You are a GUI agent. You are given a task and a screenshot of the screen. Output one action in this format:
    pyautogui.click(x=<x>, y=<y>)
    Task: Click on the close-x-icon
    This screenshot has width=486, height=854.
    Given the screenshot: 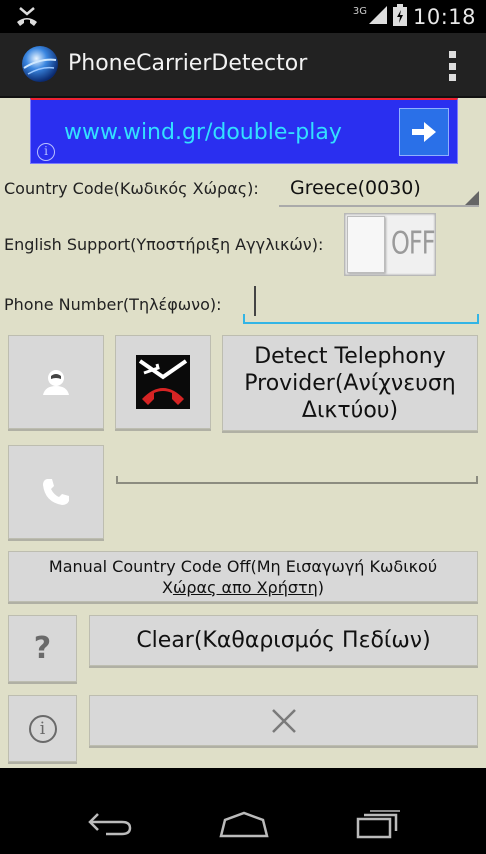 What is the action you would take?
    pyautogui.click(x=283, y=720)
    